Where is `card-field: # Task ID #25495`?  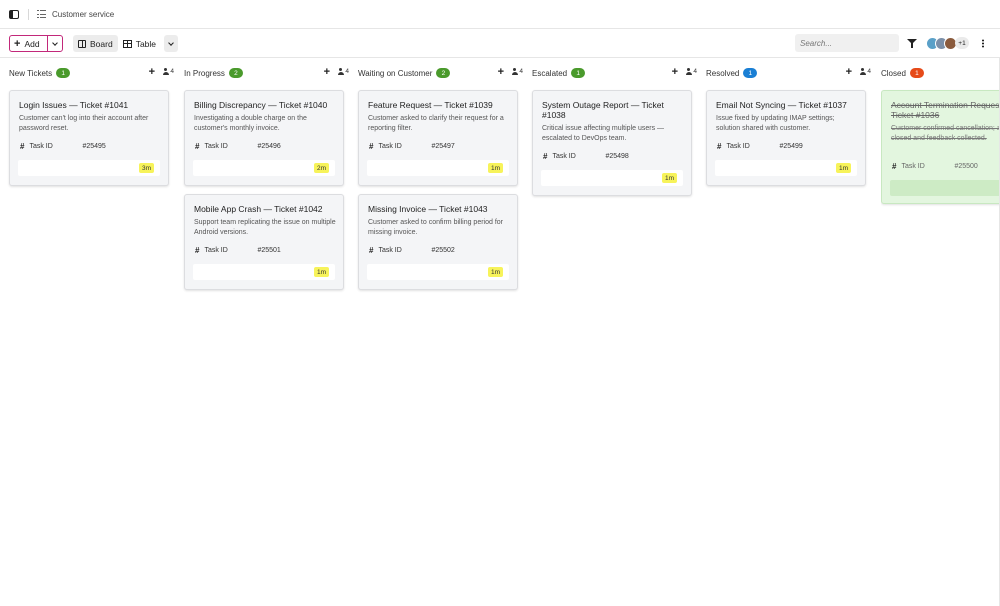 card-field: # Task ID #25495 is located at coordinates (90, 146).